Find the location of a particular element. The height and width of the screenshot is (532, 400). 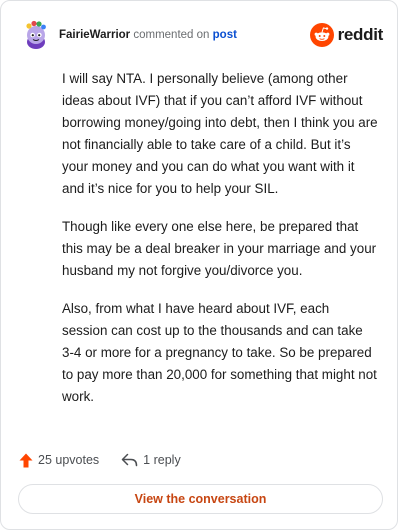

post-link: post is located at coordinates (225, 35).